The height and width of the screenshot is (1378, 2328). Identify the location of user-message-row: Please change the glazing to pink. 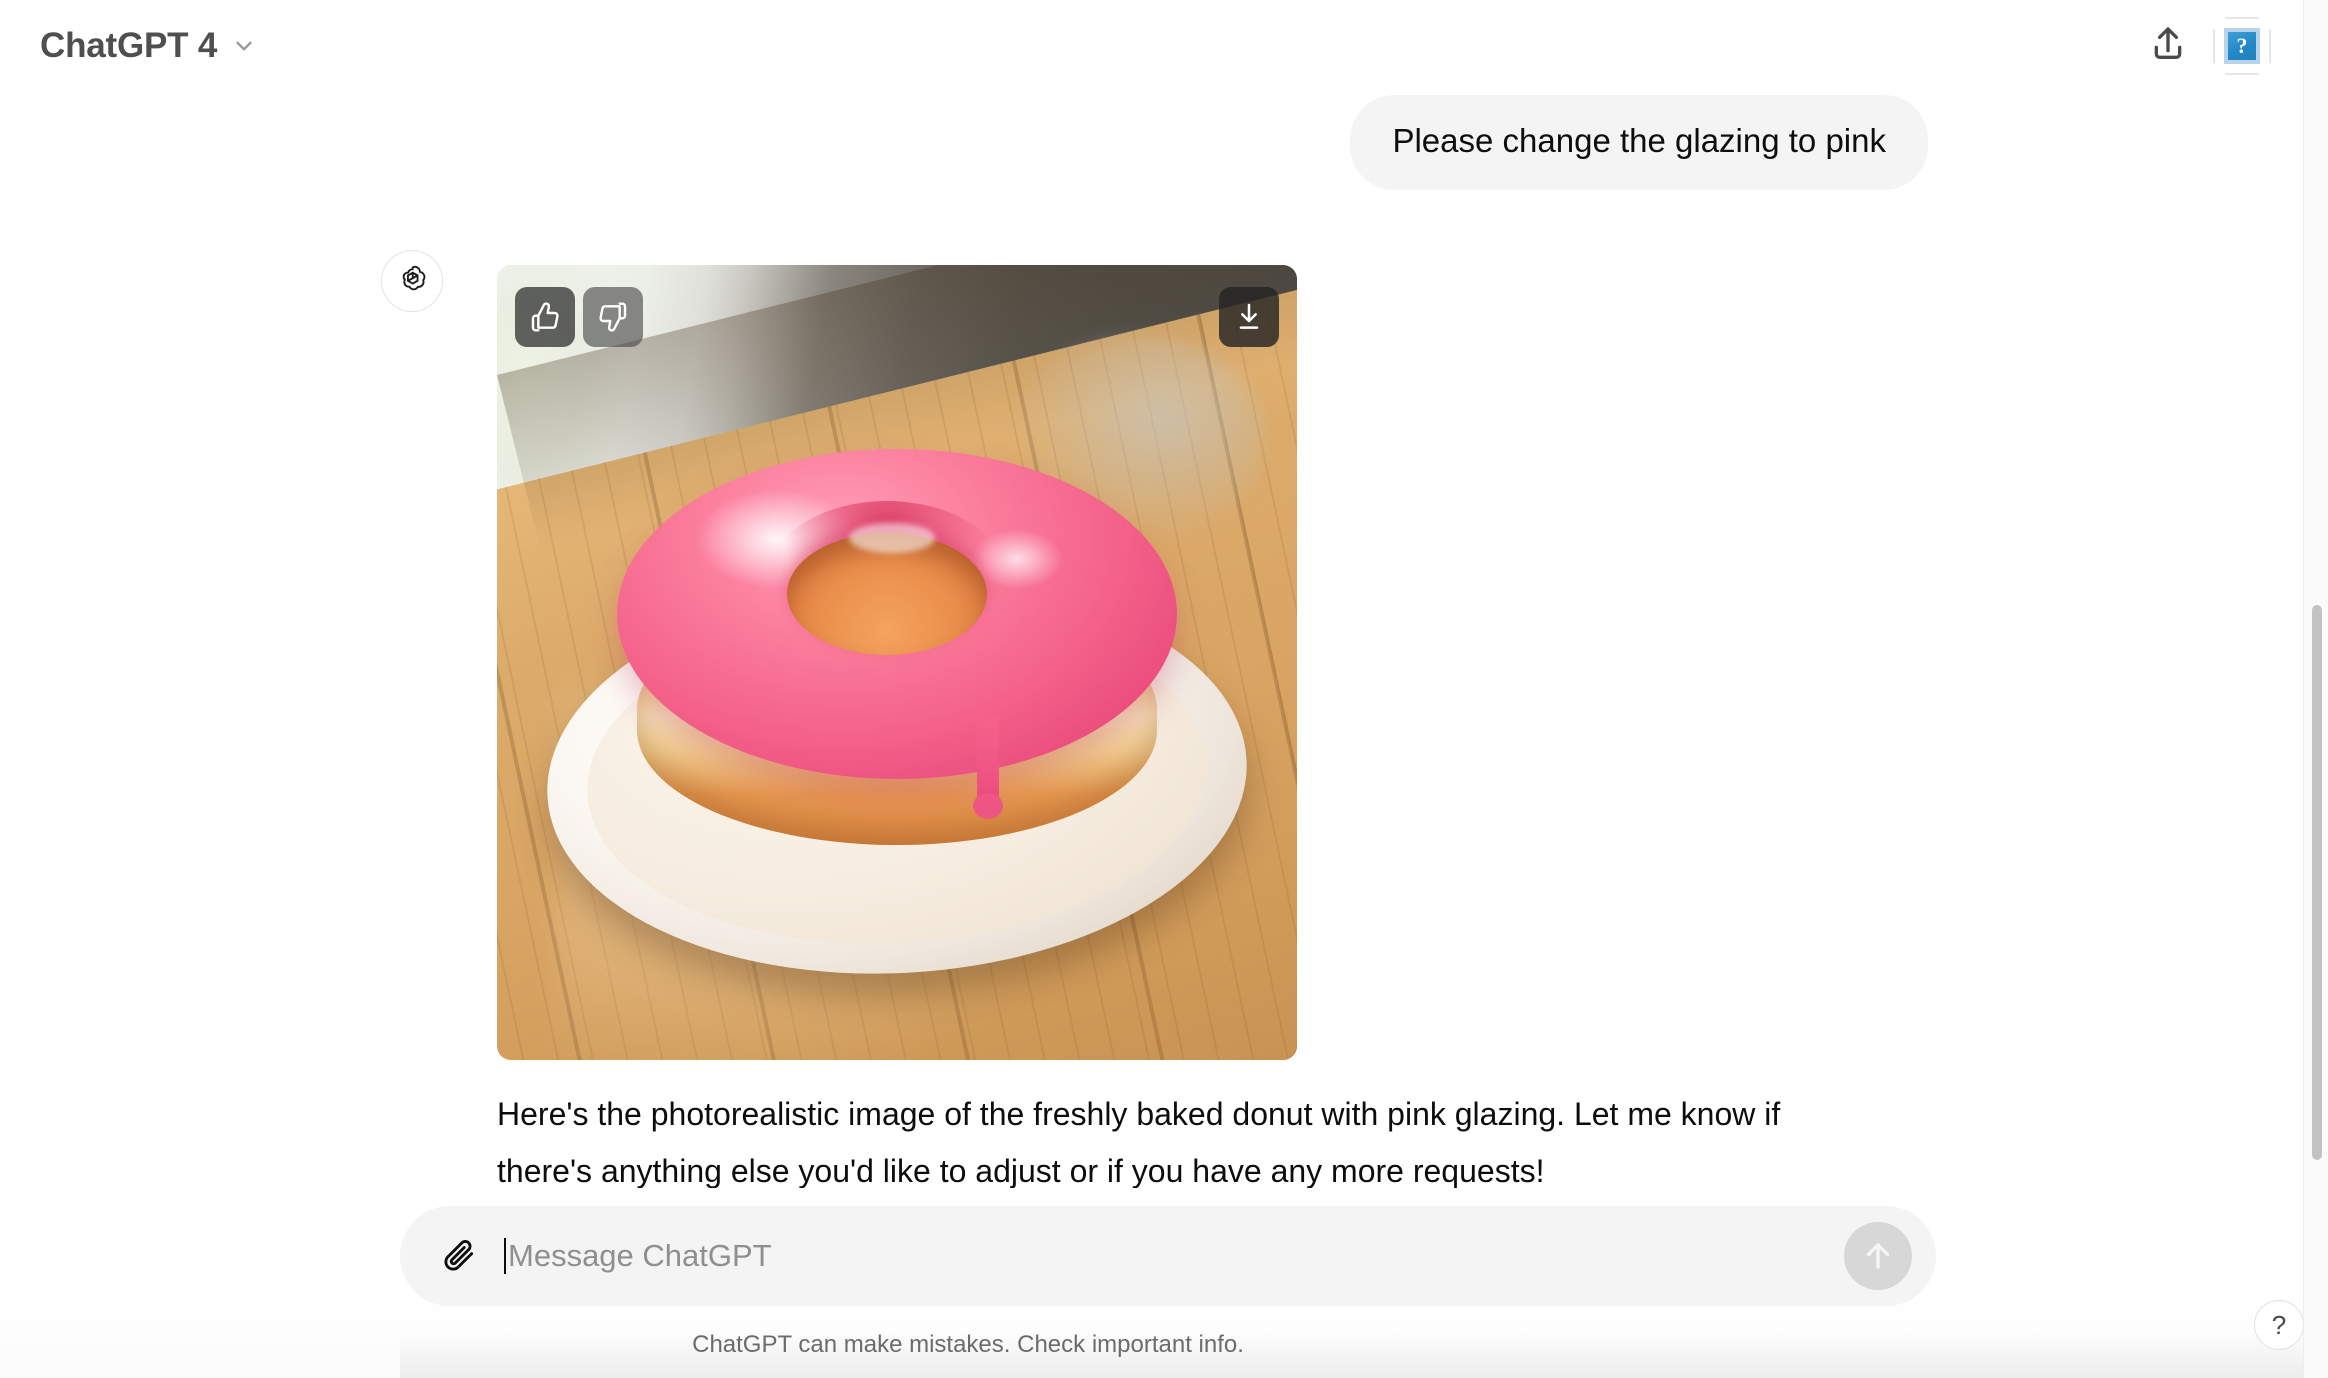
(1639, 142).